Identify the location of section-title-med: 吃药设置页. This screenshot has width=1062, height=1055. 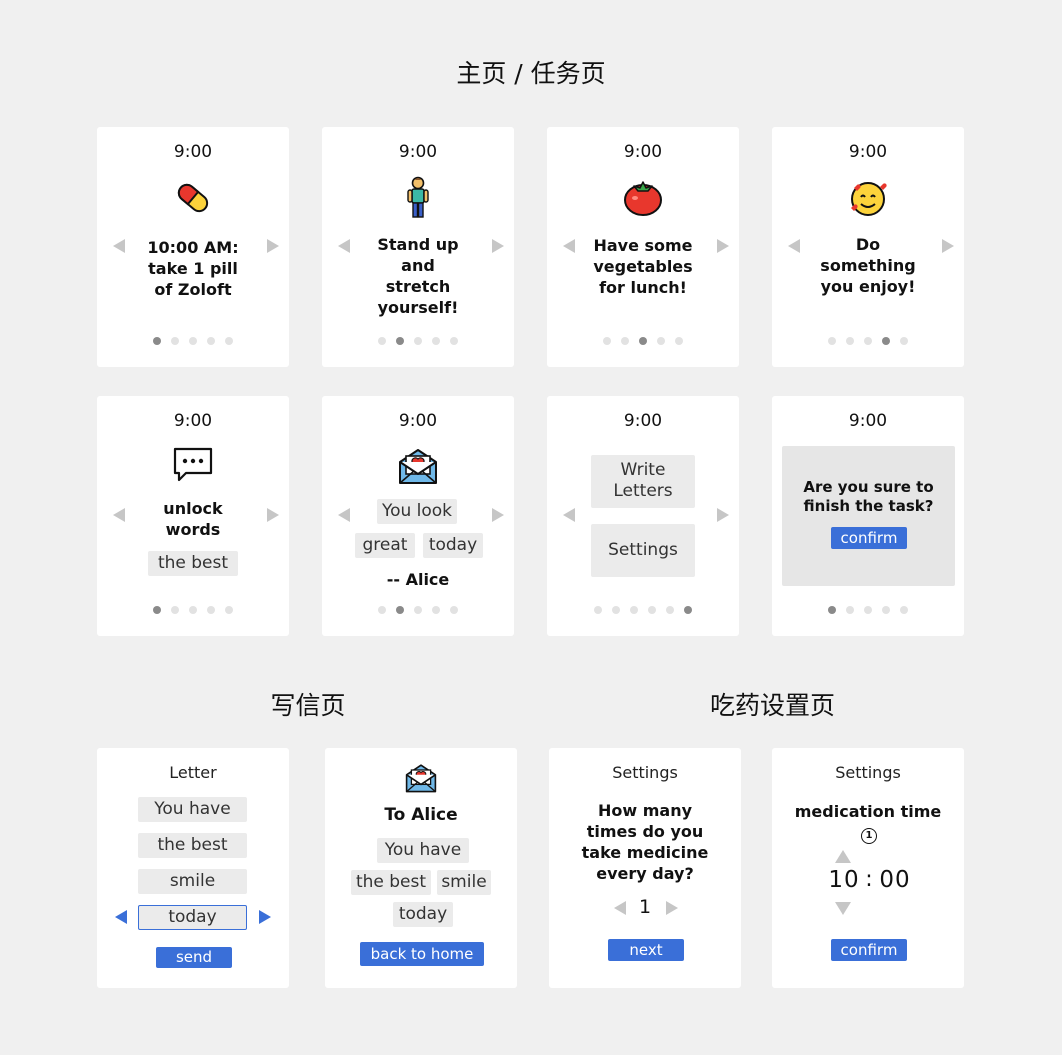
(772, 705).